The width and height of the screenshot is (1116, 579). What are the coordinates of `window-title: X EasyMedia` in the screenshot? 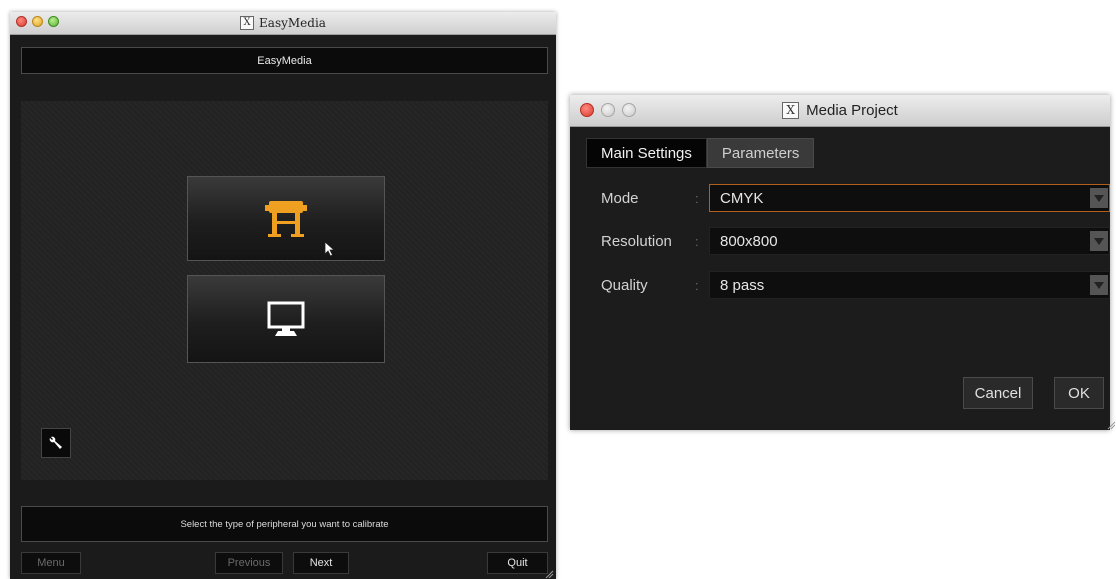 It's located at (283, 23).